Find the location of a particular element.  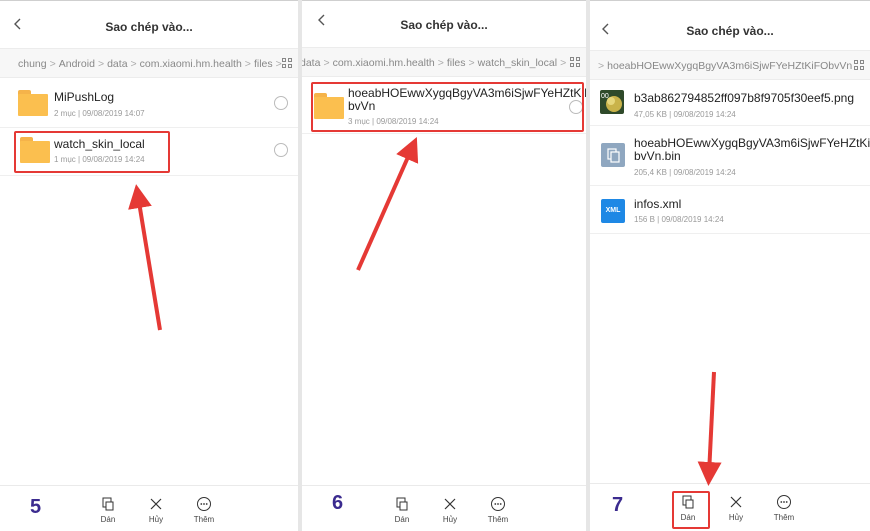

bottom-toolbar: 7 Dán Hủy Thêm is located at coordinates (730, 507).